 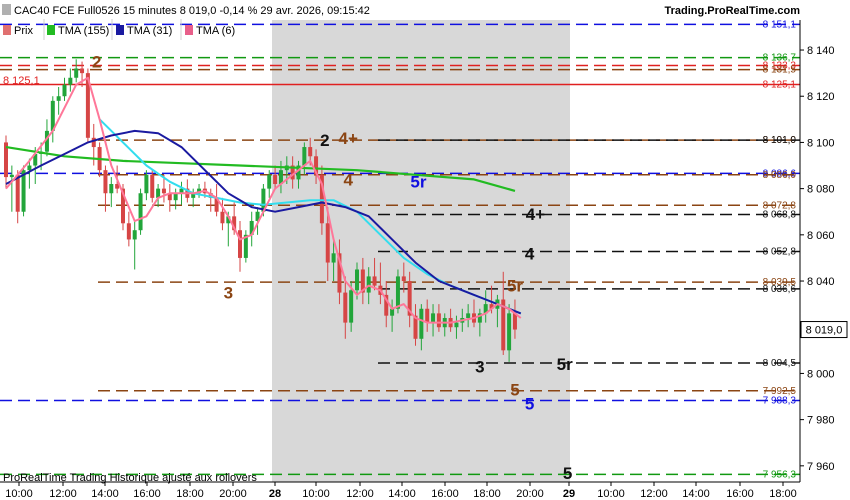 I want to click on site-name: Trading.ProRealTime.com, so click(x=732, y=11).